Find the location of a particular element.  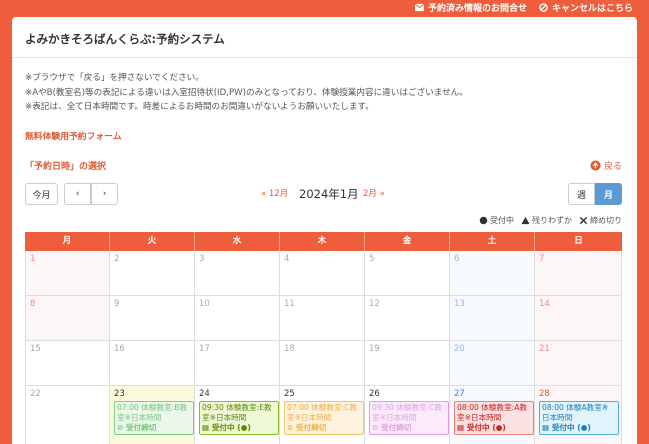

prev-button: ‹ is located at coordinates (77, 194).